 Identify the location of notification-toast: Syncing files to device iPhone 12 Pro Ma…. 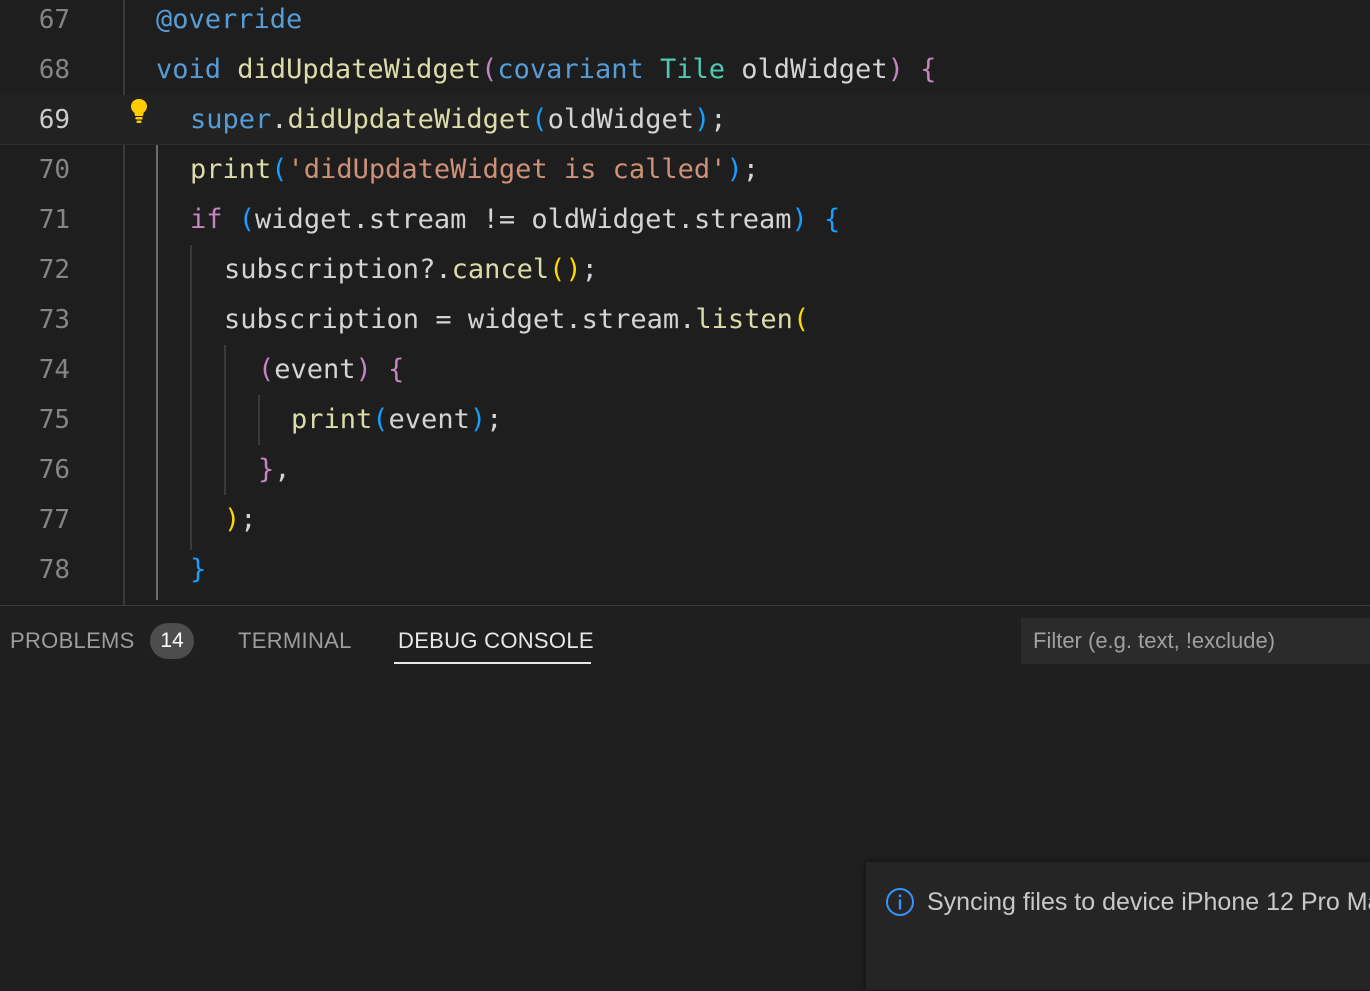
(1118, 926).